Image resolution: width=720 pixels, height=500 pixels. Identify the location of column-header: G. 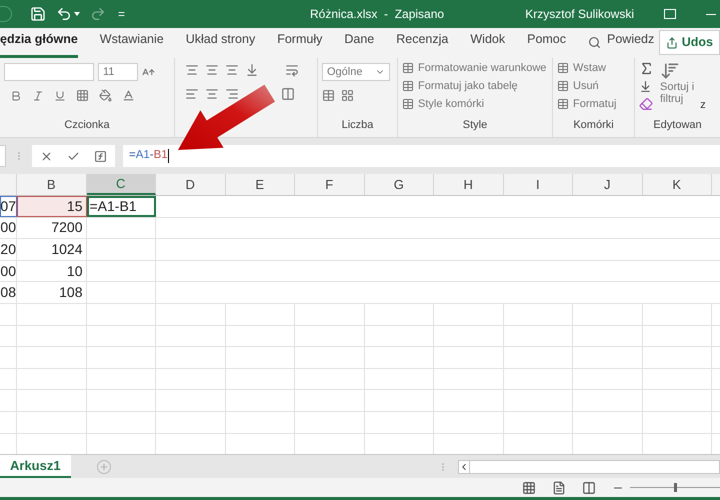
(399, 184).